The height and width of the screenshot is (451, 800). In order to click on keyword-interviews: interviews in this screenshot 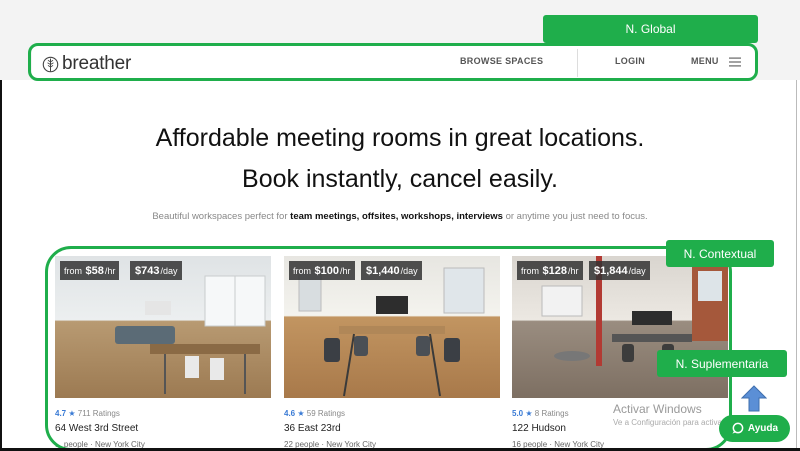, I will do `click(479, 216)`.